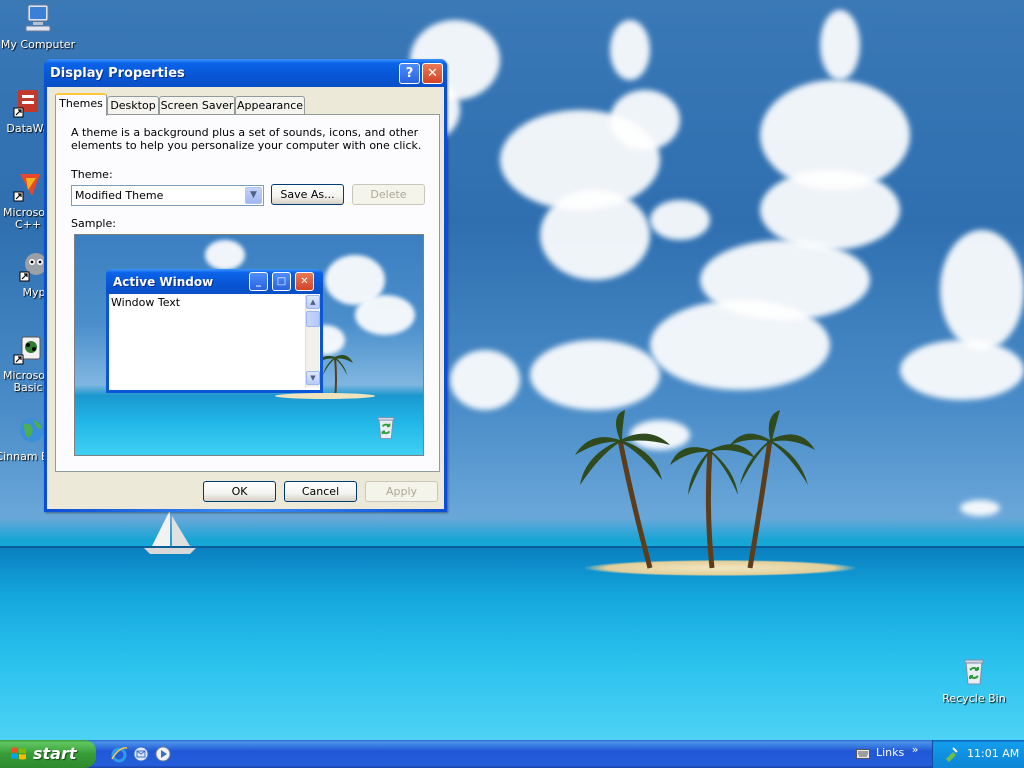 This screenshot has height=768, width=1024. I want to click on windows-logo-icon, so click(18, 753).